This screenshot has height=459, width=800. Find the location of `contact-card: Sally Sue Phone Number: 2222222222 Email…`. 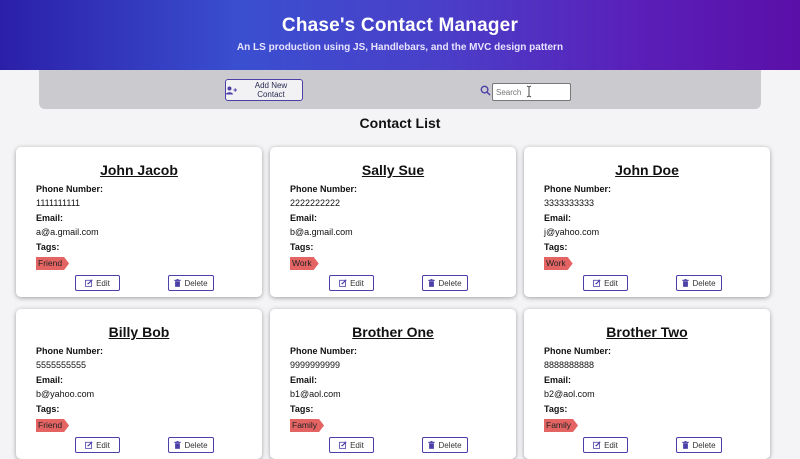

contact-card: Sally Sue Phone Number: 2222222222 Email… is located at coordinates (393, 222).